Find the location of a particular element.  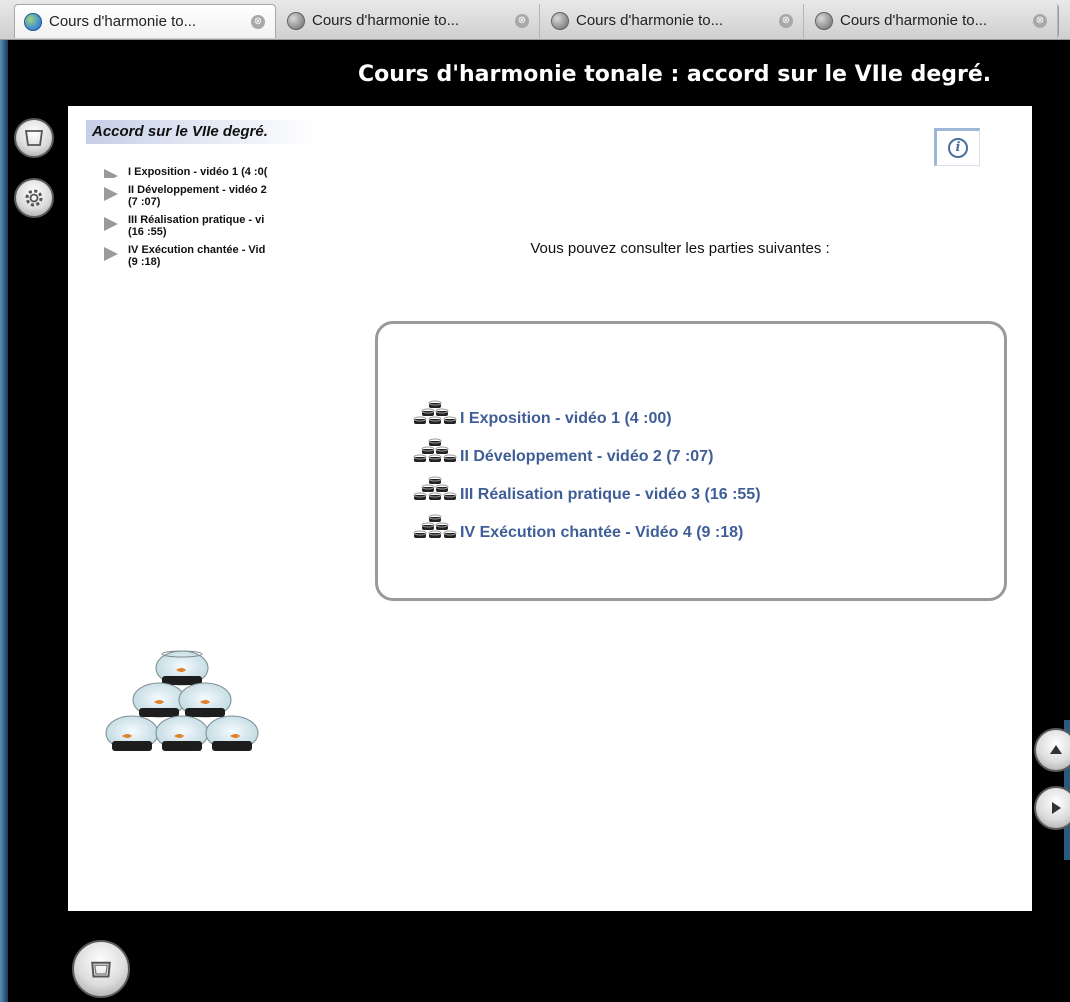

sidebar-item-label: IV Exécution chantée - Vid is located at coordinates (197, 250).